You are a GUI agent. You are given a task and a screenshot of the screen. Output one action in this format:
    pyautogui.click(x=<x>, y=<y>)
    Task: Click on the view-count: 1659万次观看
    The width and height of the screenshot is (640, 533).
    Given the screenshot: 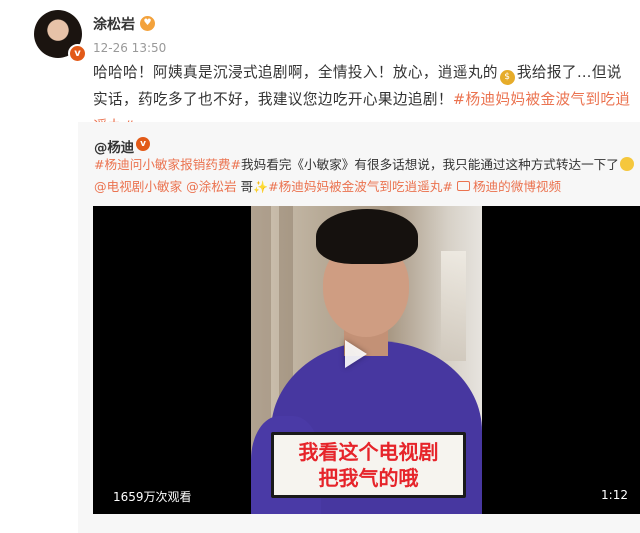 What is the action you would take?
    pyautogui.click(x=152, y=497)
    